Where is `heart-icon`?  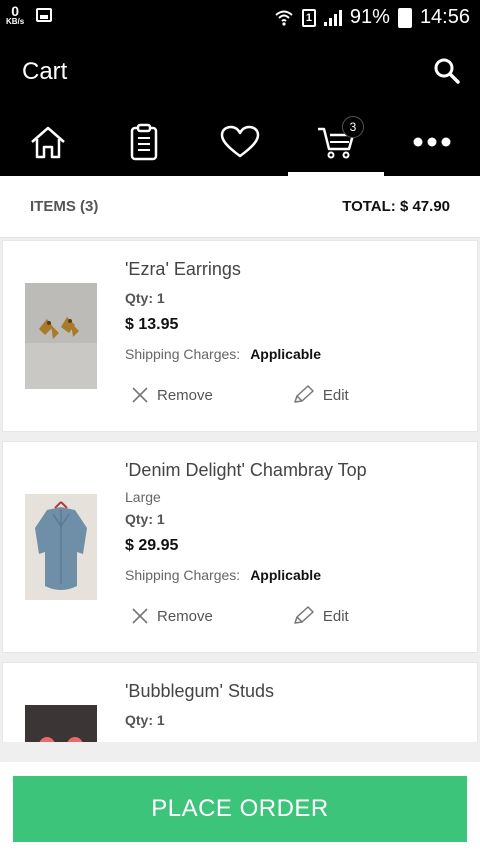 heart-icon is located at coordinates (240, 141).